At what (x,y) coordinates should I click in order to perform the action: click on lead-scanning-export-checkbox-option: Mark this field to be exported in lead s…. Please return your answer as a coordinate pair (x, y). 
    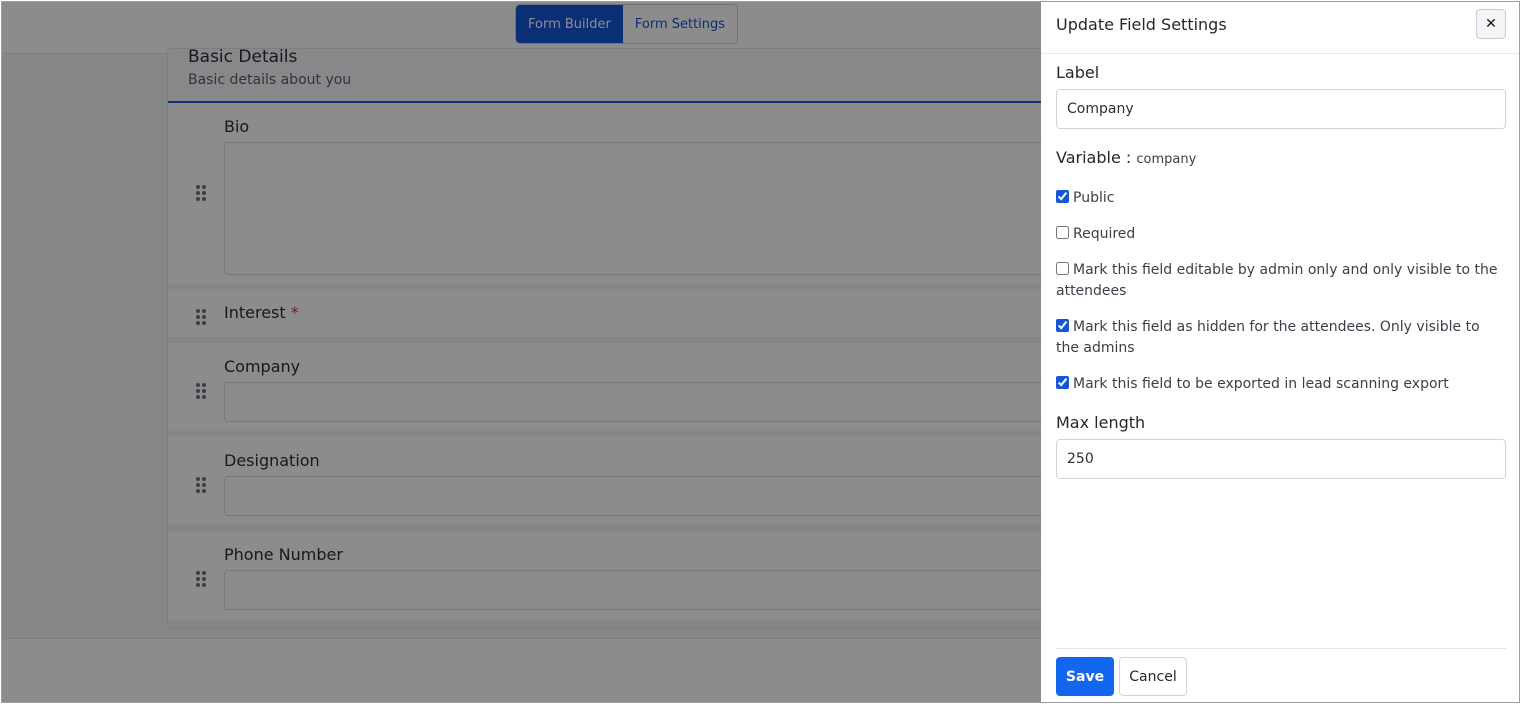
    Looking at the image, I should click on (1281, 384).